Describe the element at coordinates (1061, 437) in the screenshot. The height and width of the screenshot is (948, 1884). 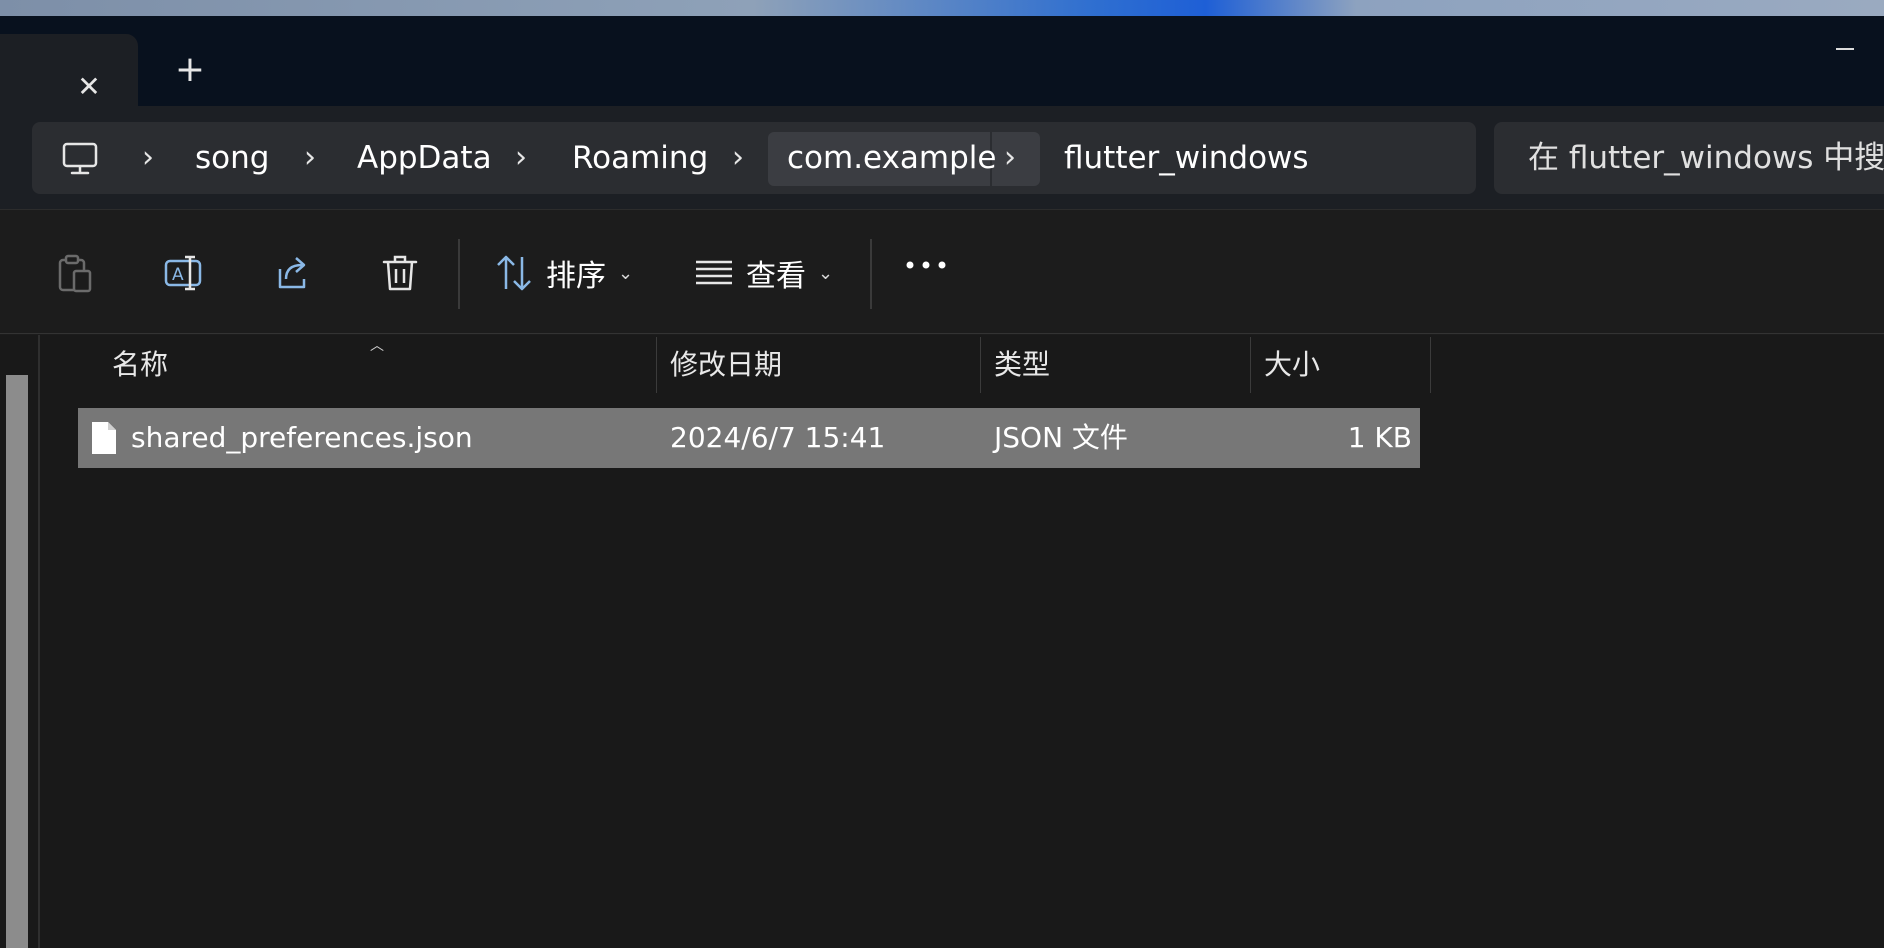
I see `file-type: JSON 文件` at that location.